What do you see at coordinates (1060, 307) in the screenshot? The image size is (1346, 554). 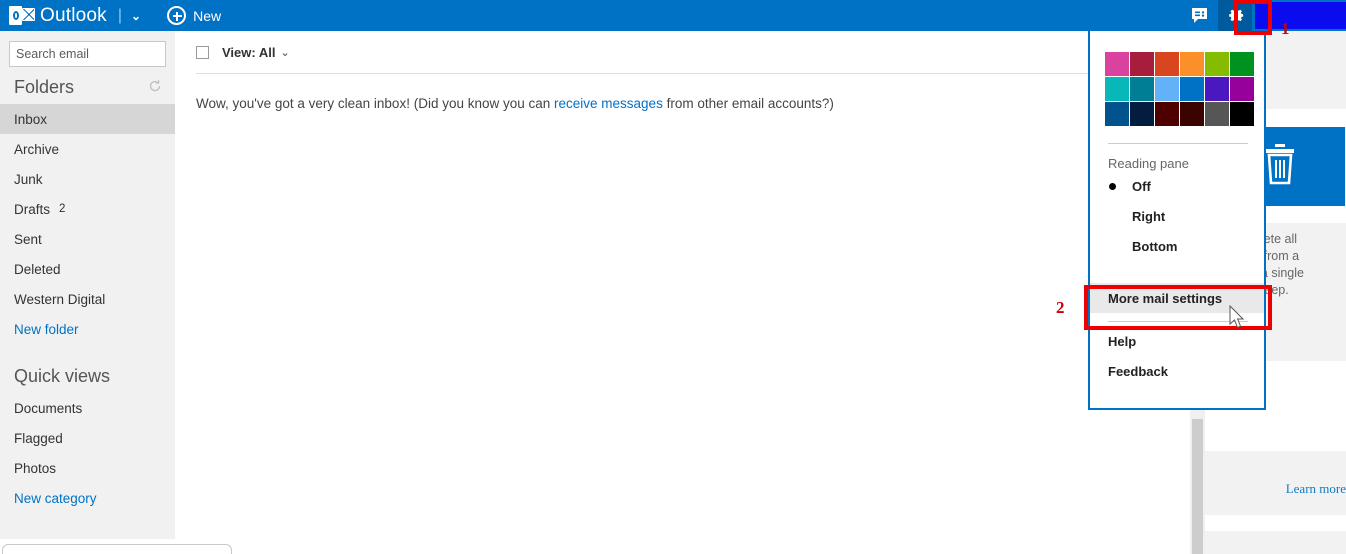 I see `annotation-number-2: 2` at bounding box center [1060, 307].